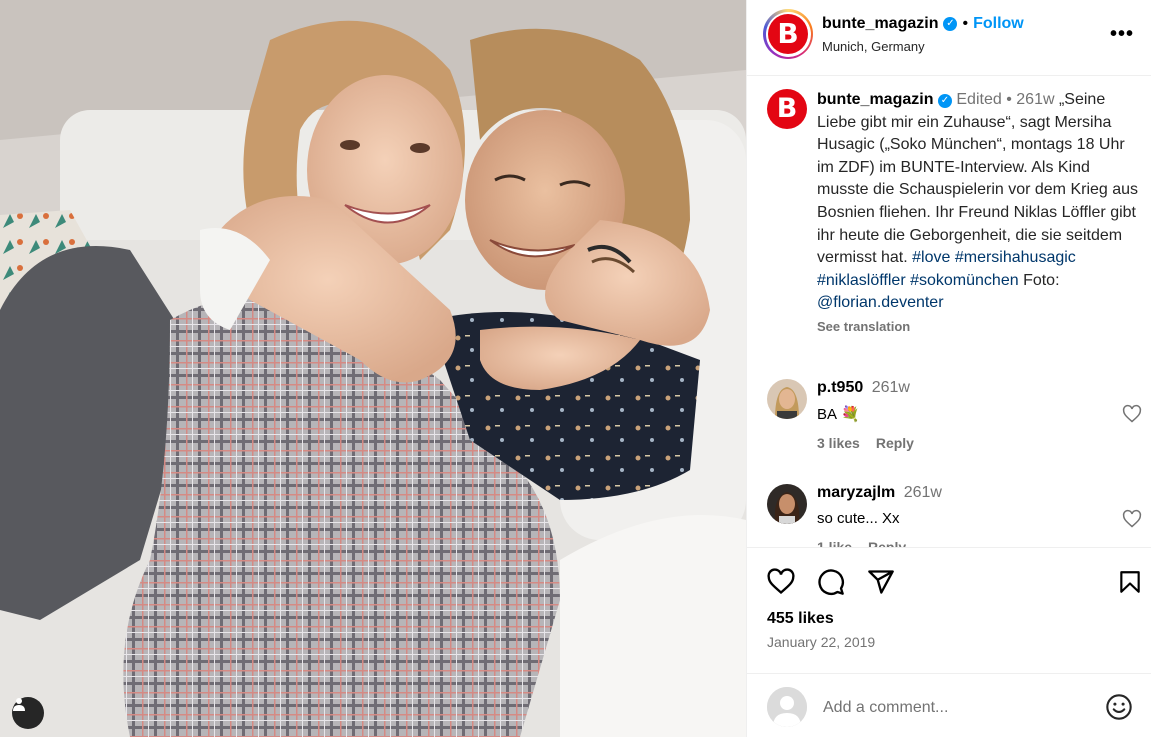  I want to click on location-link: Munich, Germany, so click(873, 46).